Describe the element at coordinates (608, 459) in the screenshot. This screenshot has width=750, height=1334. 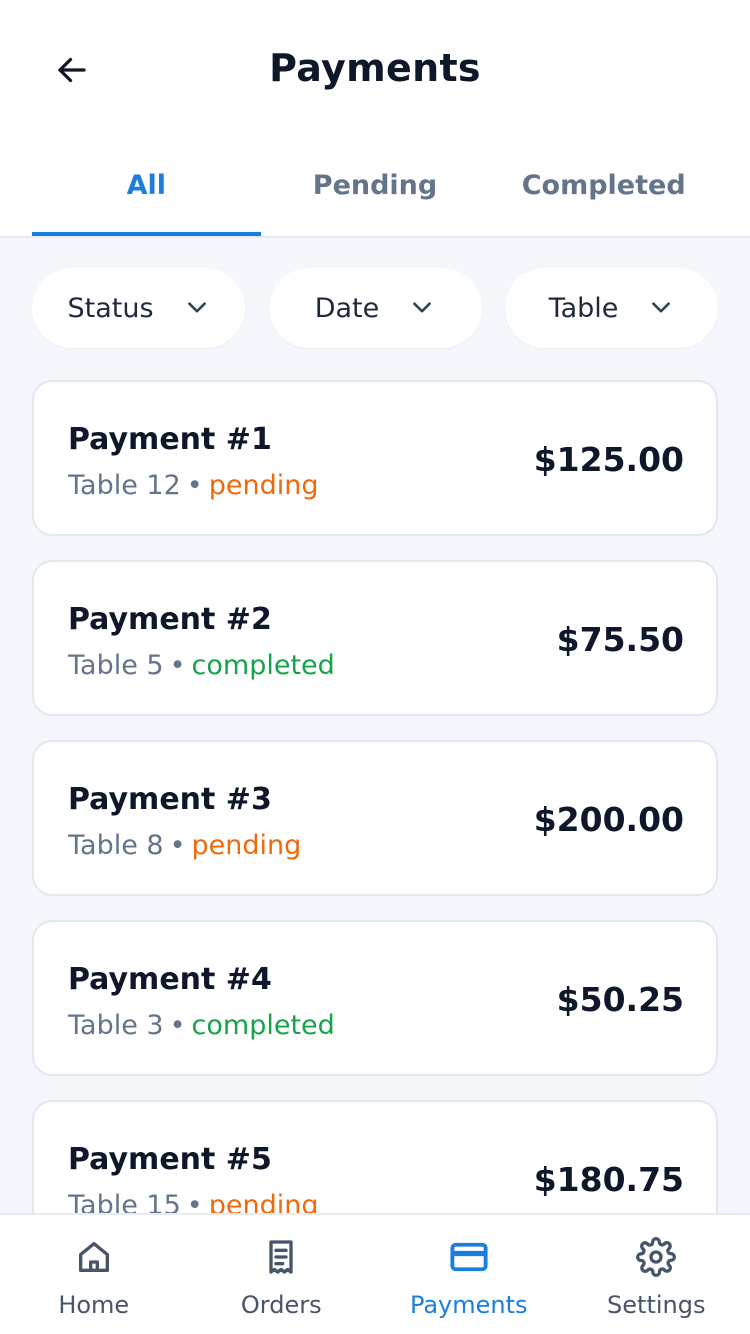
I see `payment-amount: $125.00` at that location.